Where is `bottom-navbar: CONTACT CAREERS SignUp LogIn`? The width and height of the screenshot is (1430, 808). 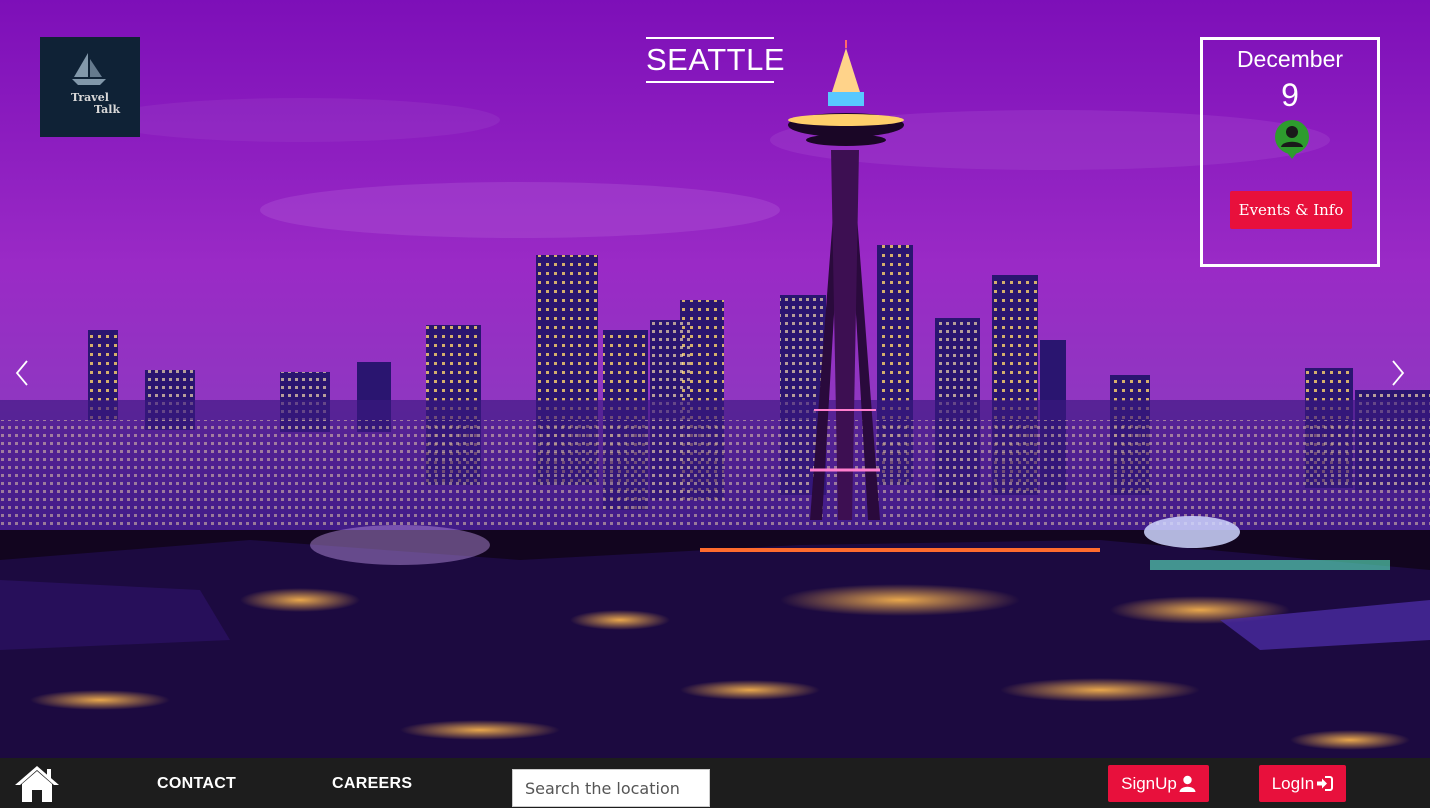
bottom-navbar: CONTACT CAREERS SignUp LogIn is located at coordinates (715, 783).